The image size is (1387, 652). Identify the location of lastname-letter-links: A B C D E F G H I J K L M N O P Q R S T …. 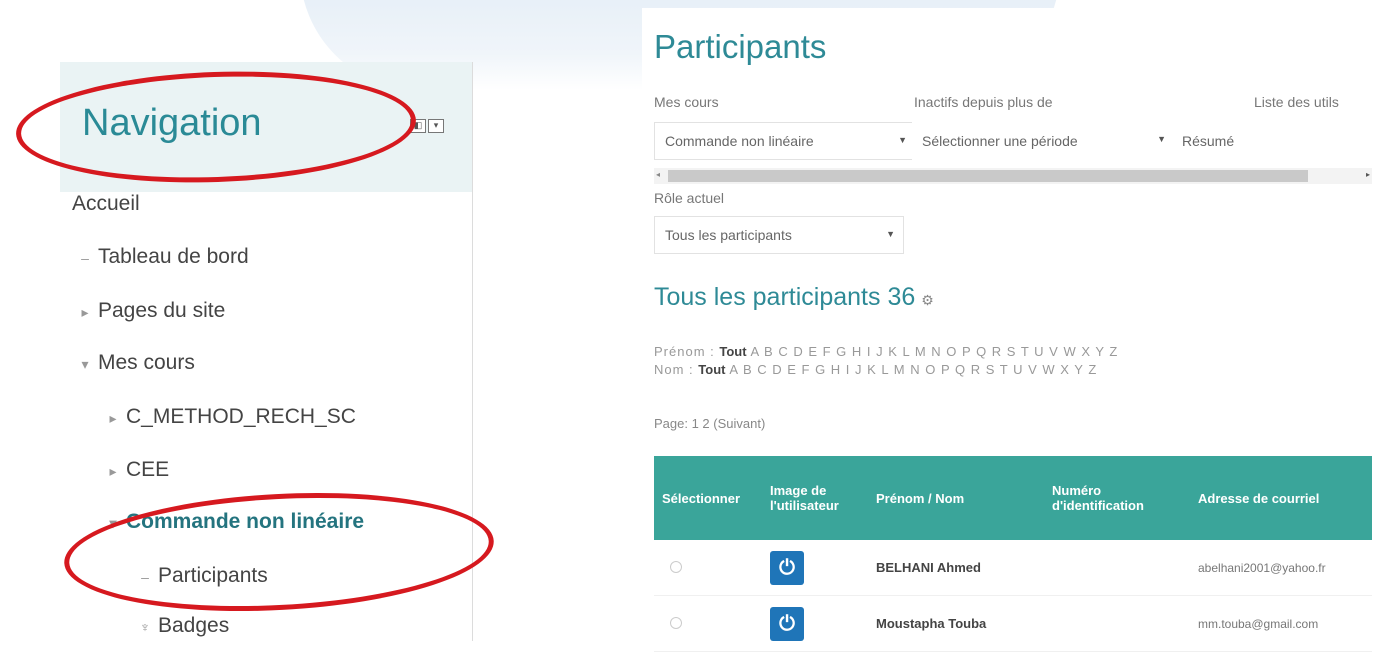
(913, 369).